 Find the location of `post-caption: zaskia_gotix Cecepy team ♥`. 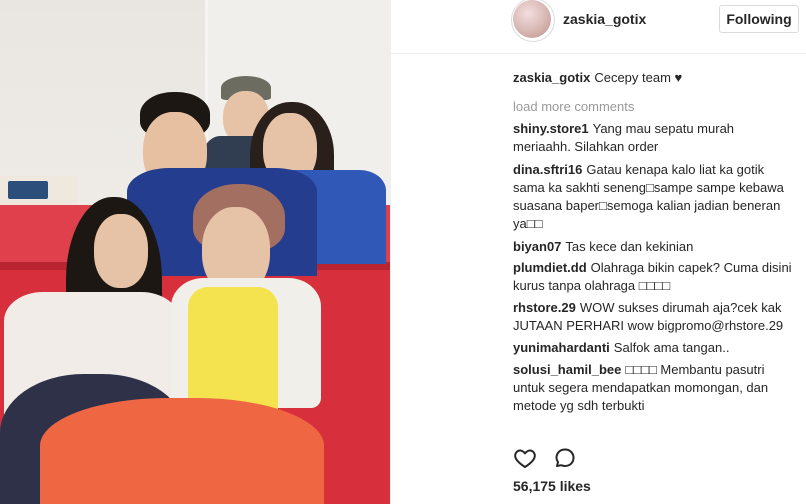

post-caption: zaskia_gotix Cecepy team ♥ is located at coordinates (654, 78).